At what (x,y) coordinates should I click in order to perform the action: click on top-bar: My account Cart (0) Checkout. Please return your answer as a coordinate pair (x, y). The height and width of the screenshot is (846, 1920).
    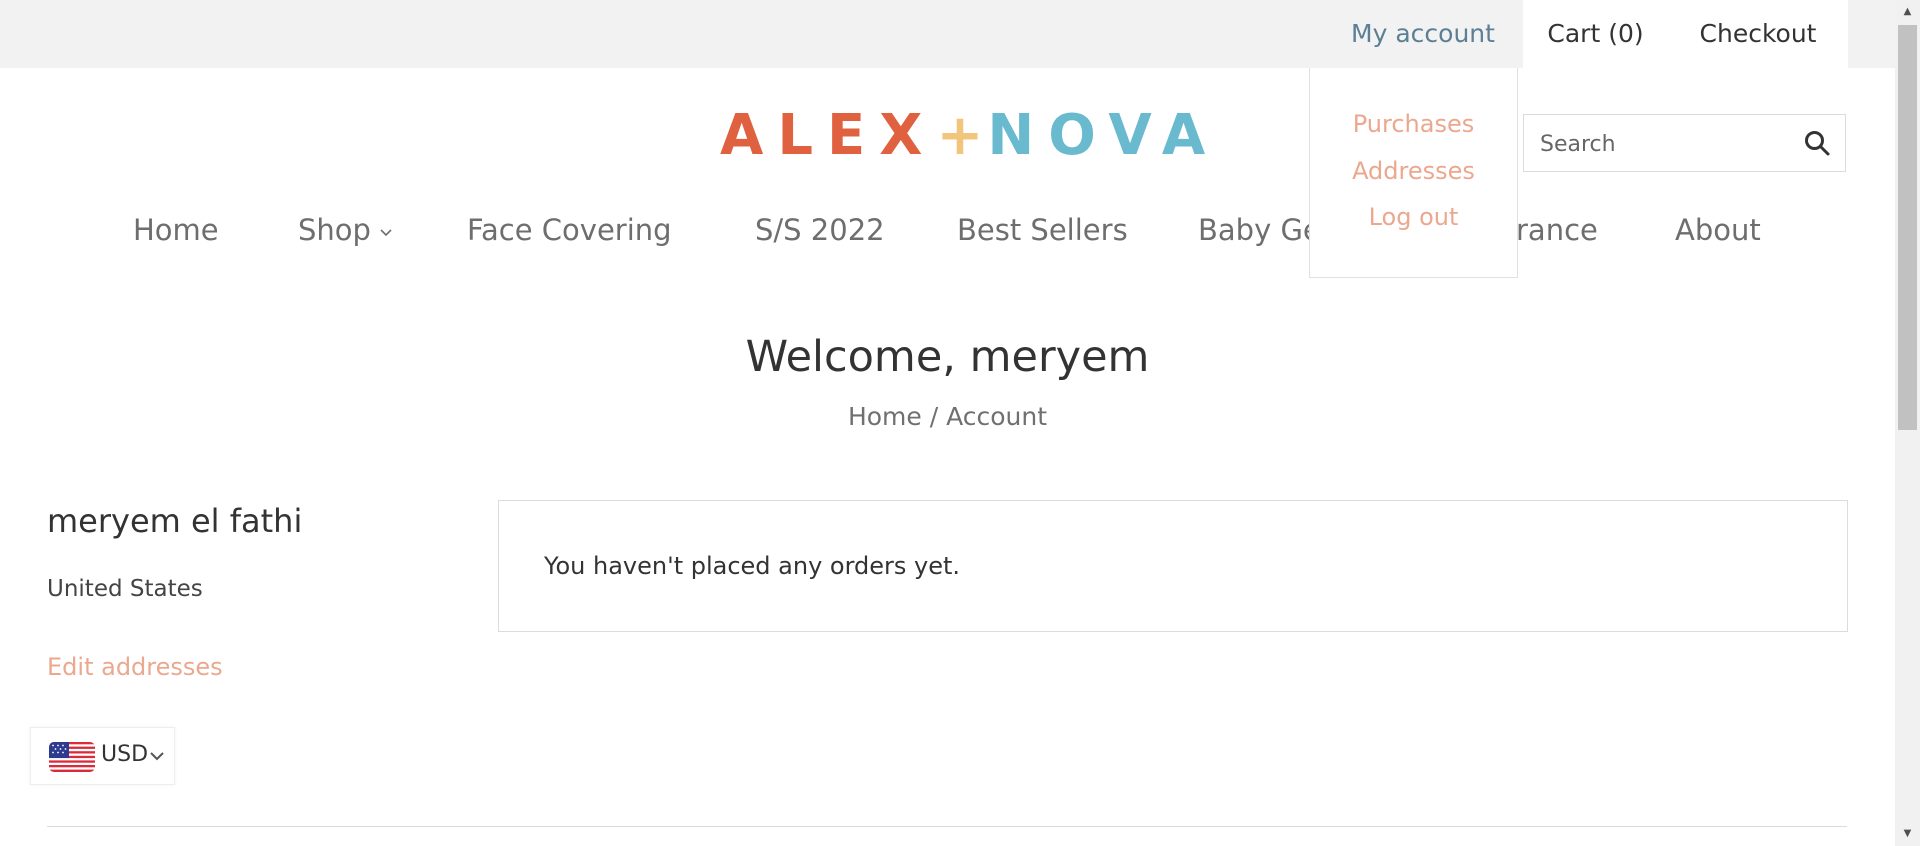
    Looking at the image, I should click on (947, 34).